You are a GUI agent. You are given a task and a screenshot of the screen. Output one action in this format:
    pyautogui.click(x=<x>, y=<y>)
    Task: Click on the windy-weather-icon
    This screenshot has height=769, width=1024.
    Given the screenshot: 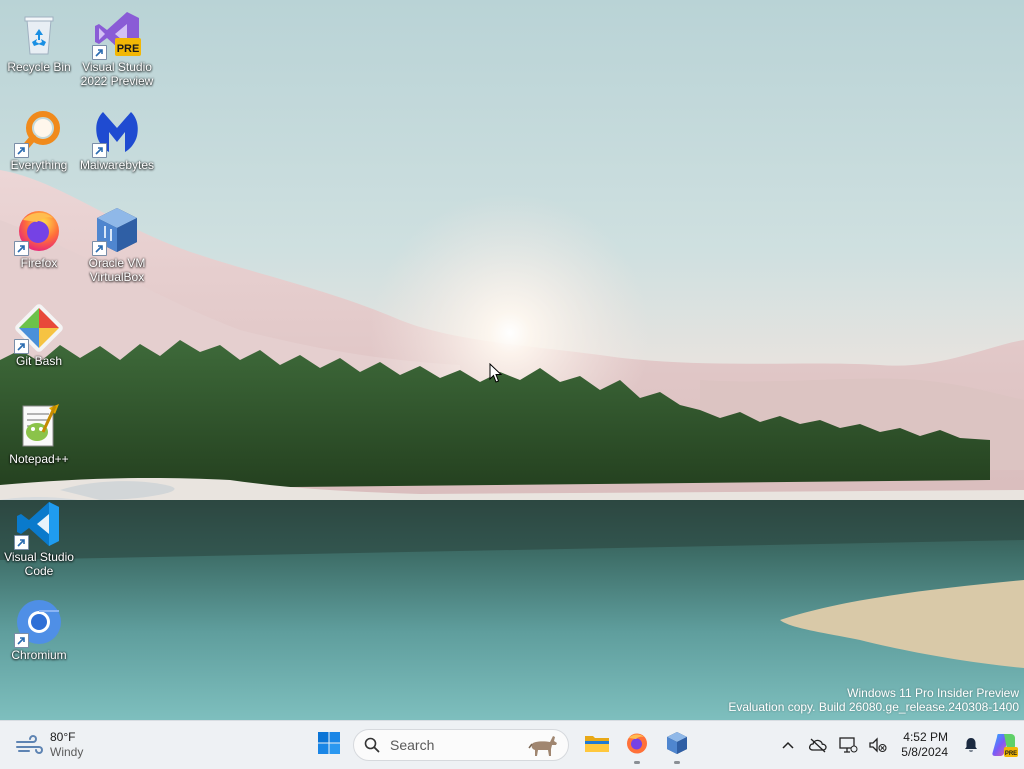 What is the action you would take?
    pyautogui.click(x=29, y=745)
    